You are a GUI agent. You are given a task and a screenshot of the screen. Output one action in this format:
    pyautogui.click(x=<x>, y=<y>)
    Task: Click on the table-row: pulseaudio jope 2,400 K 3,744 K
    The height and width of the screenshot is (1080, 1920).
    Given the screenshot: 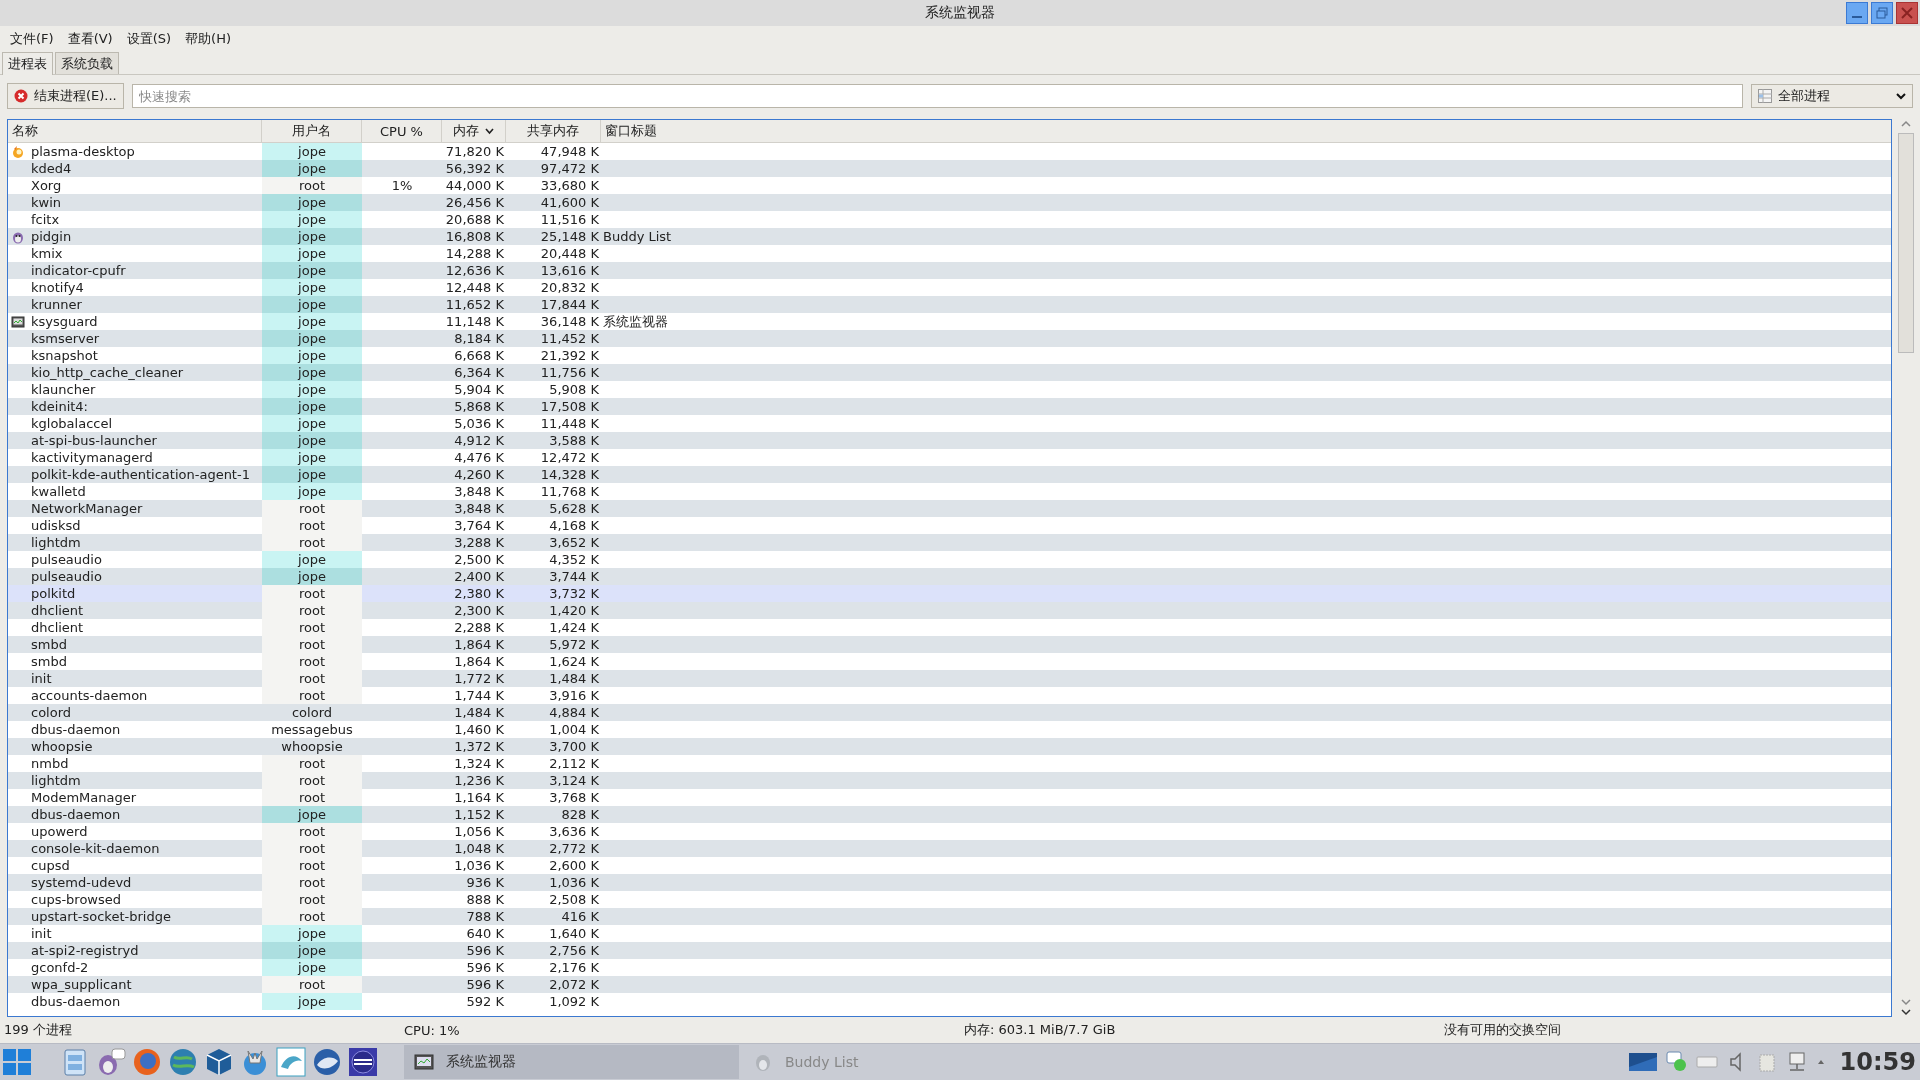 What is the action you would take?
    pyautogui.click(x=949, y=576)
    